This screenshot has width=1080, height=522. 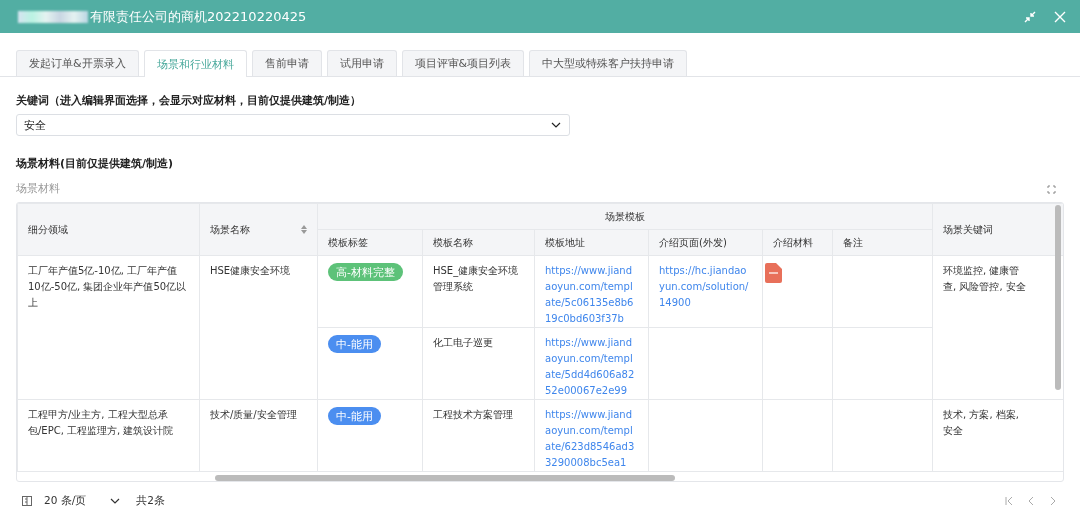 What do you see at coordinates (1031, 501) in the screenshot?
I see `previous-page-button` at bounding box center [1031, 501].